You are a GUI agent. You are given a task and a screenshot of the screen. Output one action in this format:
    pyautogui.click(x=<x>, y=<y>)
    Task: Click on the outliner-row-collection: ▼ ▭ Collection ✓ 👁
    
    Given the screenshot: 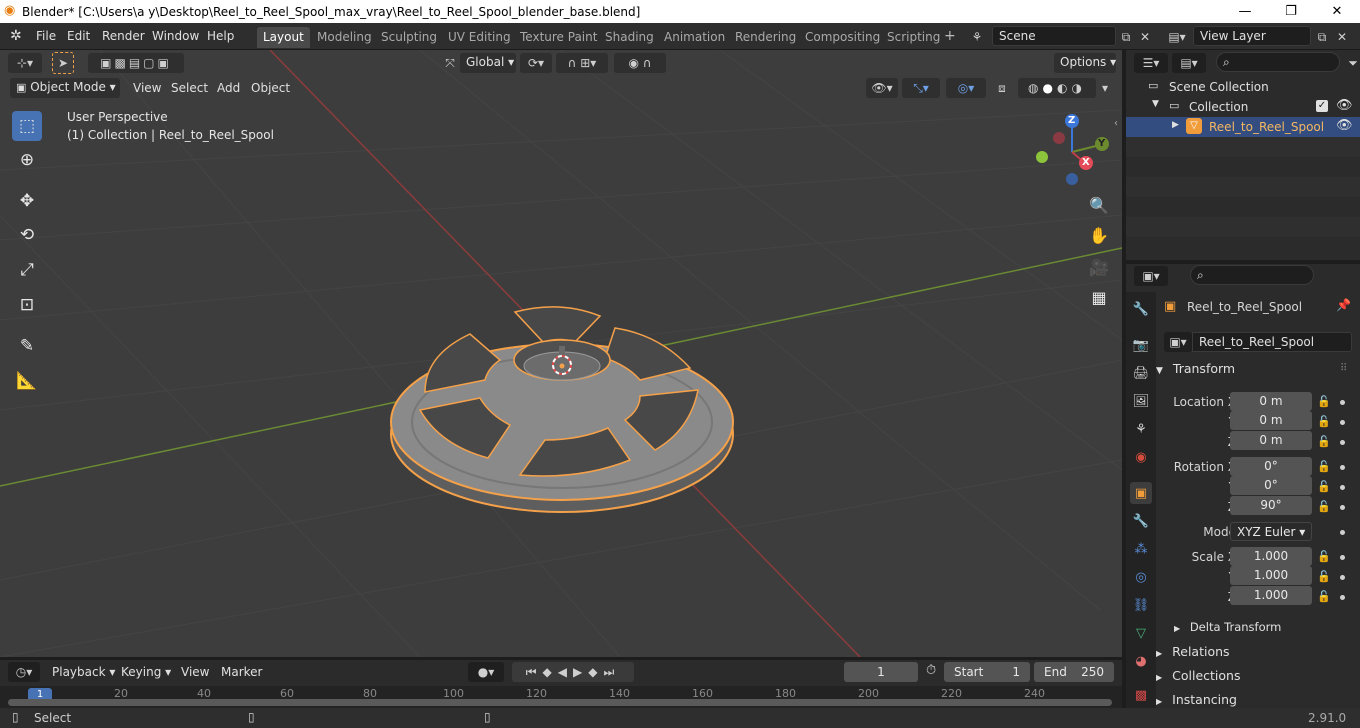 What is the action you would take?
    pyautogui.click(x=1243, y=107)
    